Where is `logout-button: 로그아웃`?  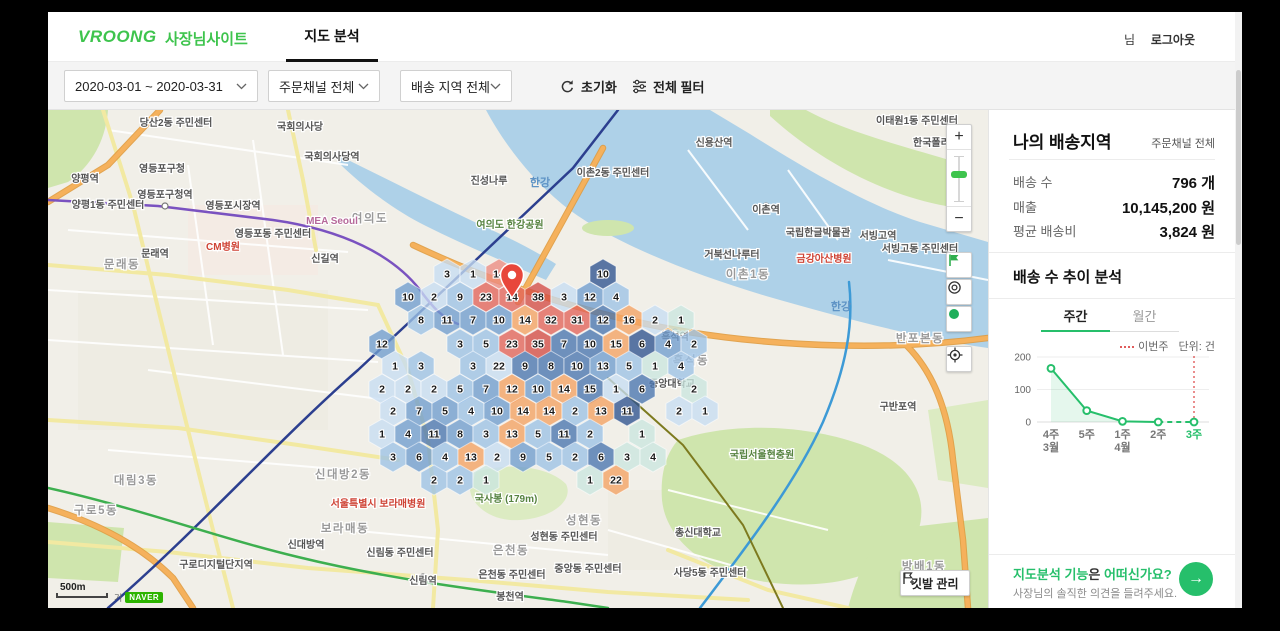
logout-button: 로그아웃 is located at coordinates (1173, 39).